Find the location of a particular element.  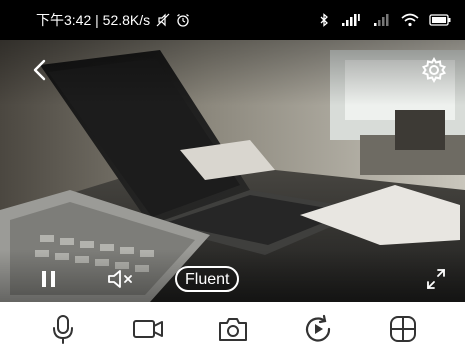

status-right is located at coordinates (384, 20).